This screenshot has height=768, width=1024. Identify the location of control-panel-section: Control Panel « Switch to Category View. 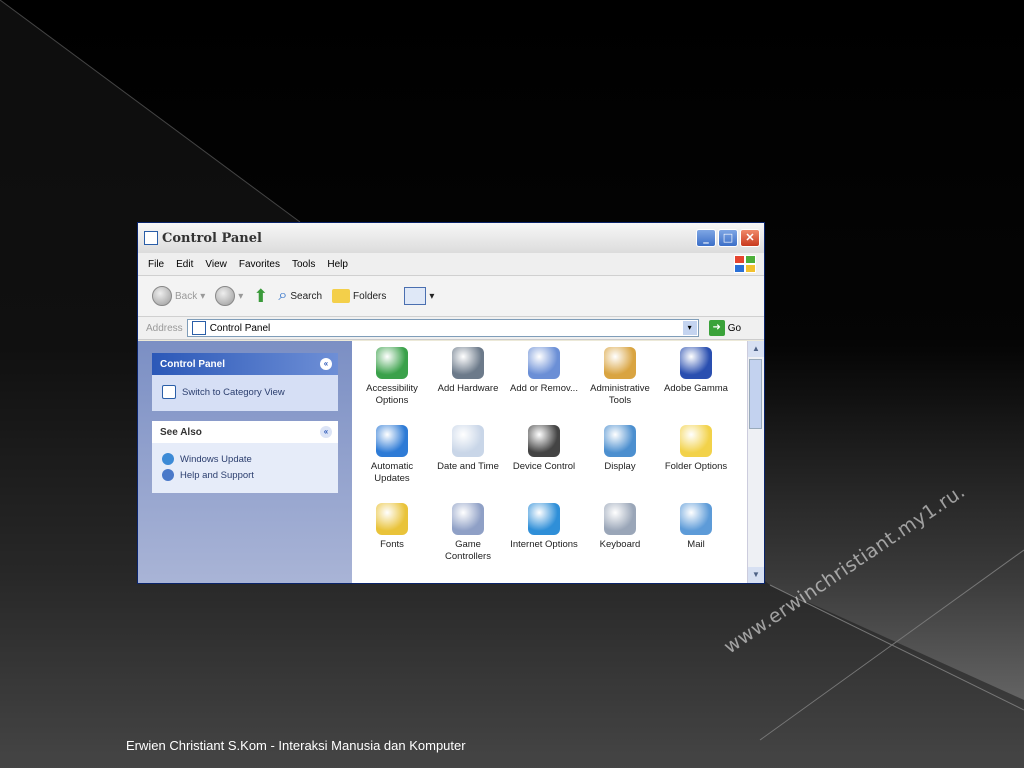
(245, 382).